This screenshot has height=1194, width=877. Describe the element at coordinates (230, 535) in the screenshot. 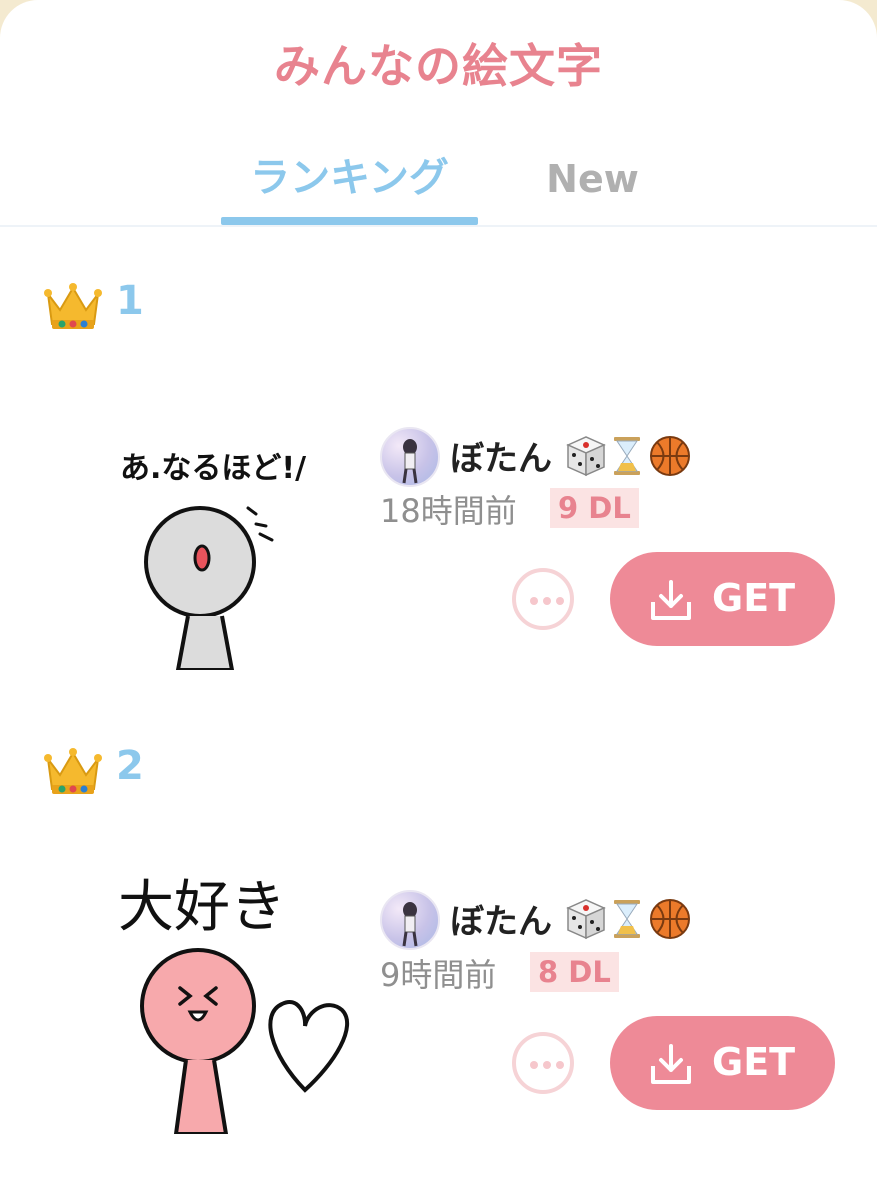

I see `sticker-image: あ.なるほど!/` at that location.